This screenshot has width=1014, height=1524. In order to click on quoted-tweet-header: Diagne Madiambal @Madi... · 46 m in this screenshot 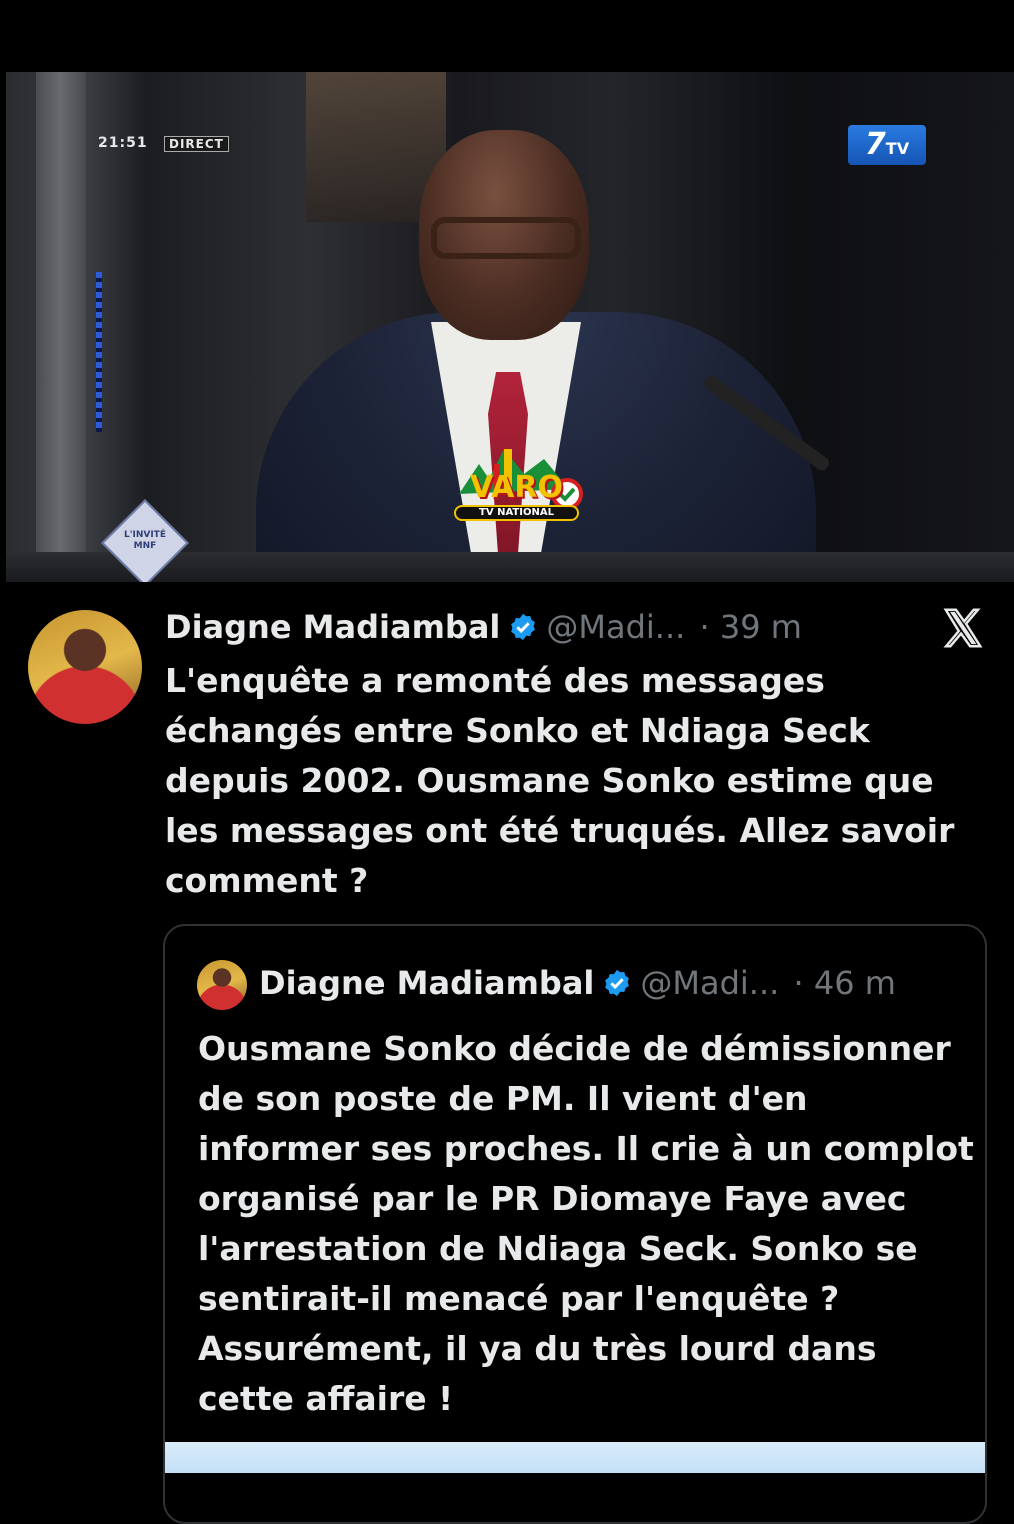, I will do `click(577, 983)`.